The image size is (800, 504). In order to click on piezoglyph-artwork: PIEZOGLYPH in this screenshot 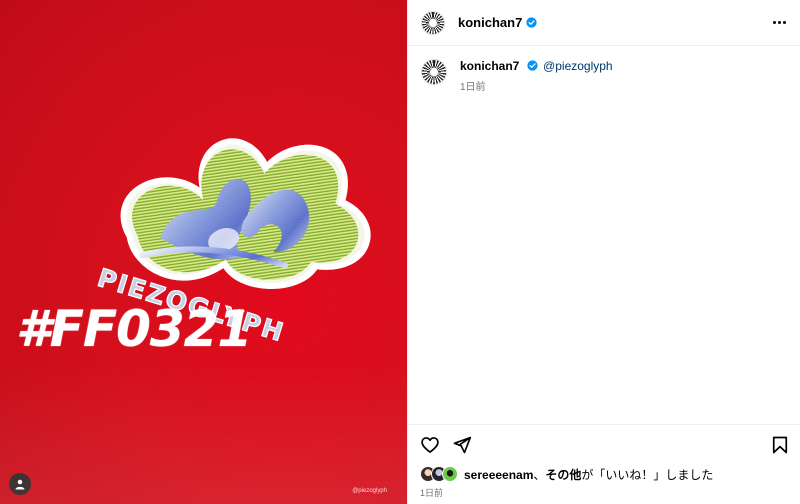, I will do `click(232, 243)`.